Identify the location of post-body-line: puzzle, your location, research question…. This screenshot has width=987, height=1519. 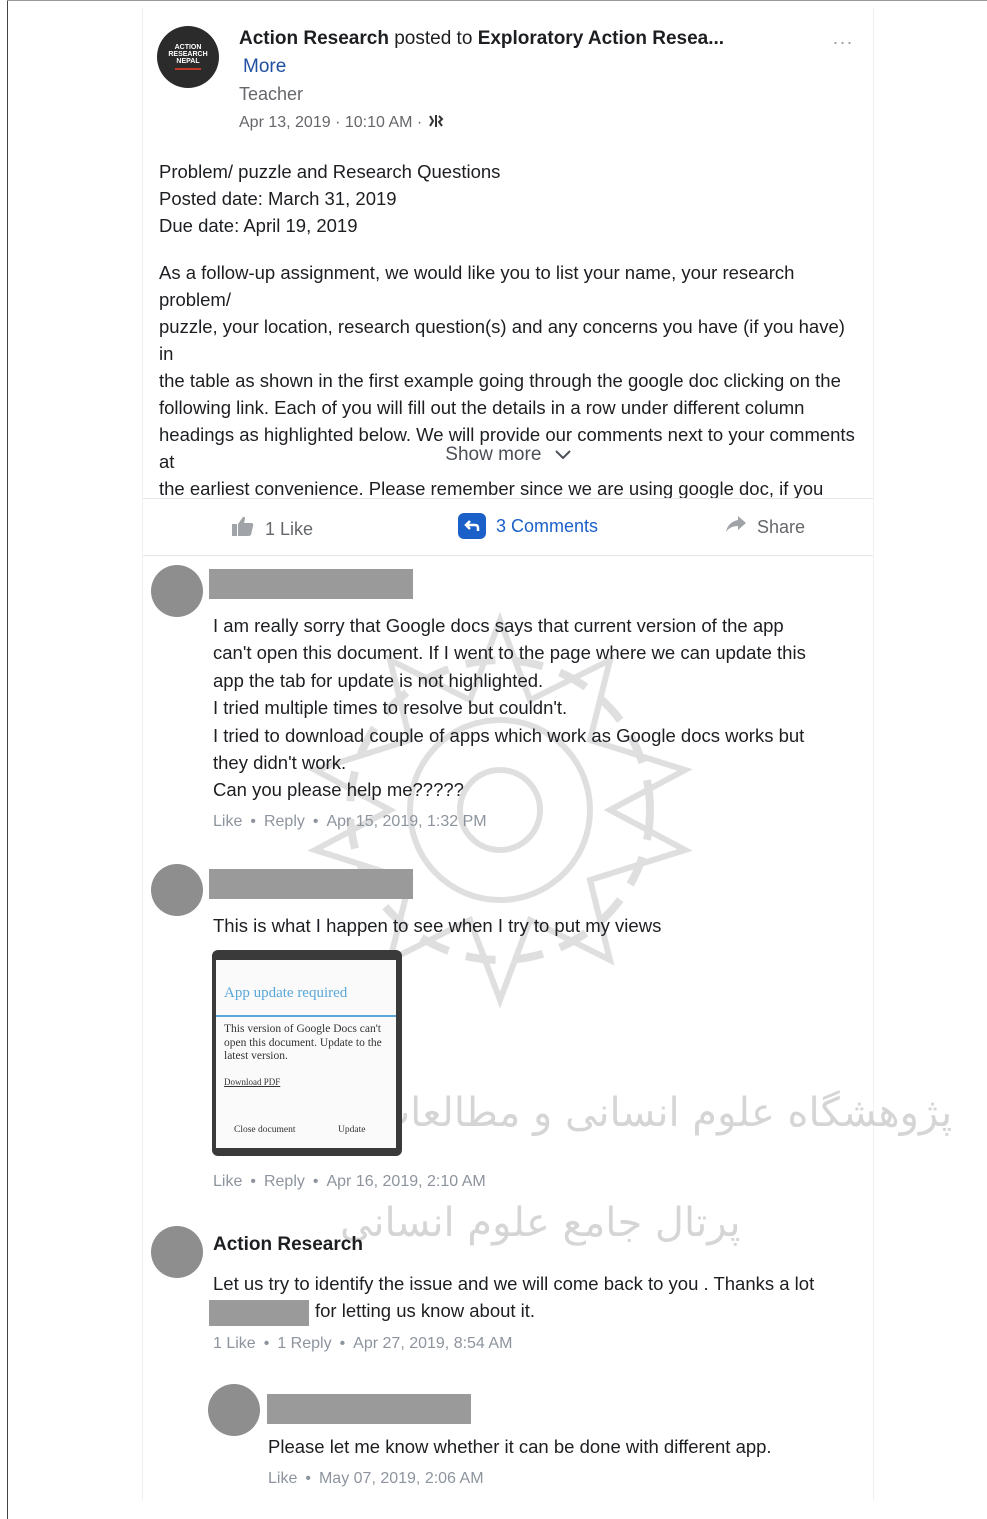
(502, 340).